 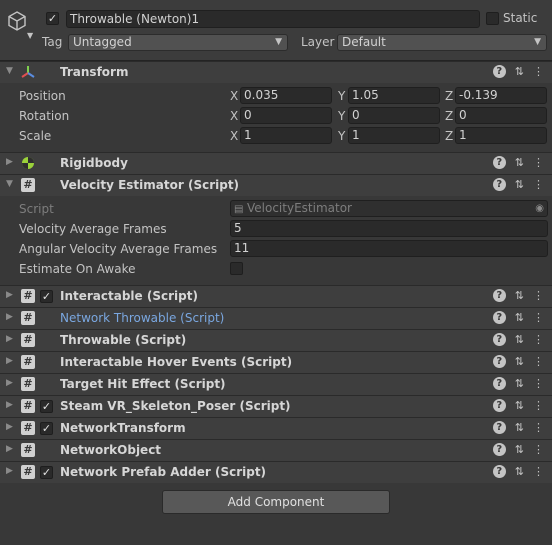 What do you see at coordinates (492, 18) in the screenshot?
I see `static-checkbox` at bounding box center [492, 18].